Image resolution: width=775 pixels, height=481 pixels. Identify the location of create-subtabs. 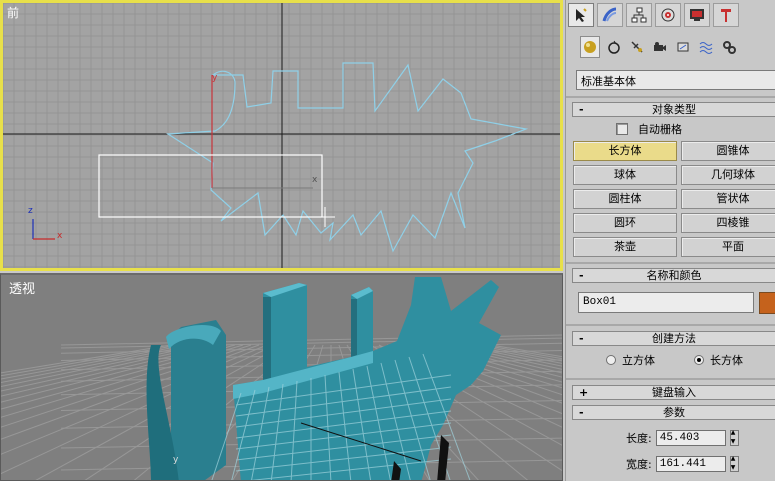
(674, 48).